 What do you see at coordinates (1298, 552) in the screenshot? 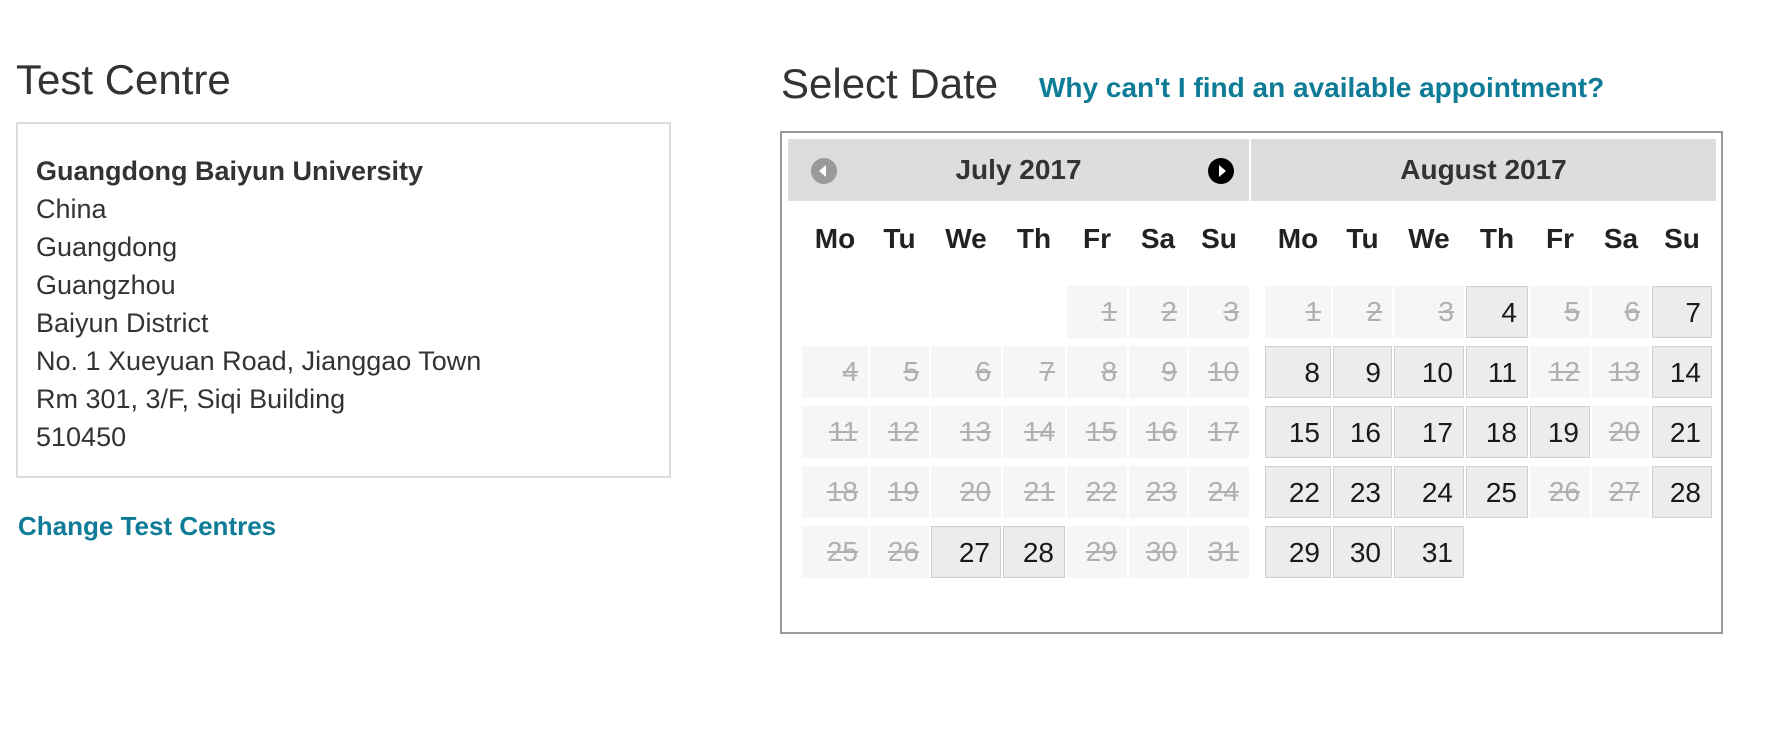
I see `available-date: 29` at bounding box center [1298, 552].